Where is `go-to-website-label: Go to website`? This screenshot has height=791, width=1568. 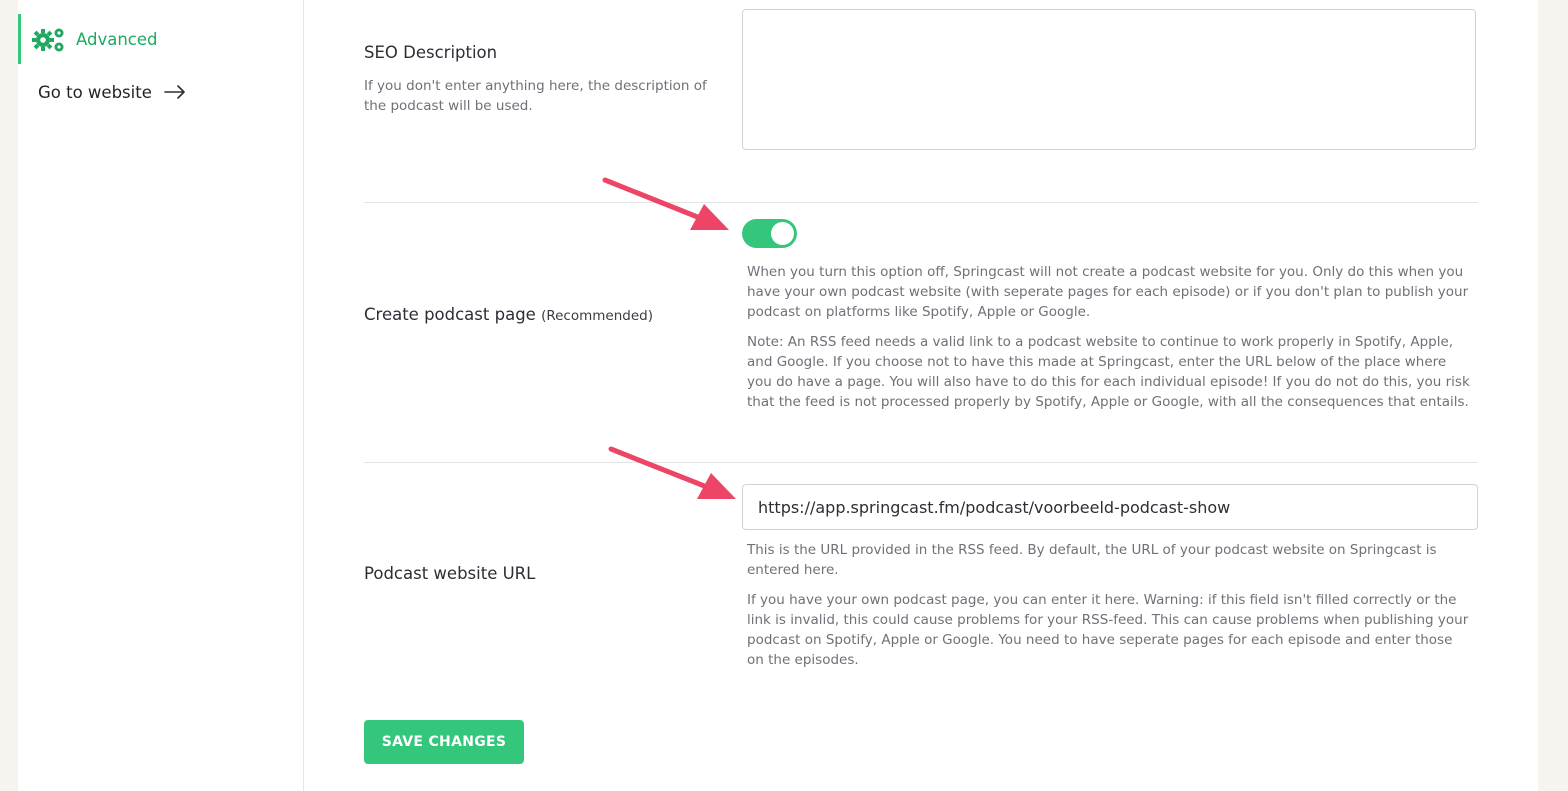
go-to-website-label: Go to website is located at coordinates (95, 92).